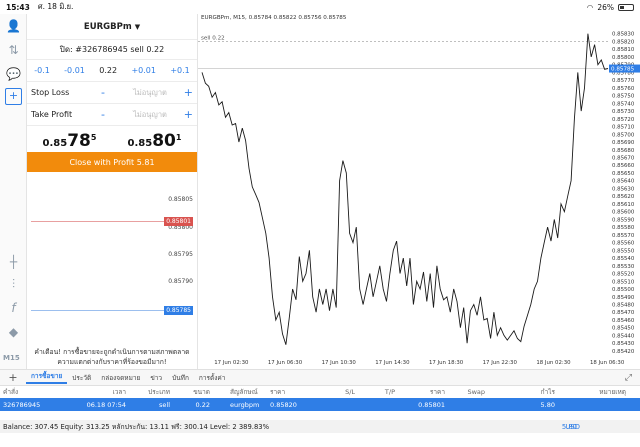 This screenshot has height=447, width=640. I want to click on col-time: เวลา, so click(93, 392).